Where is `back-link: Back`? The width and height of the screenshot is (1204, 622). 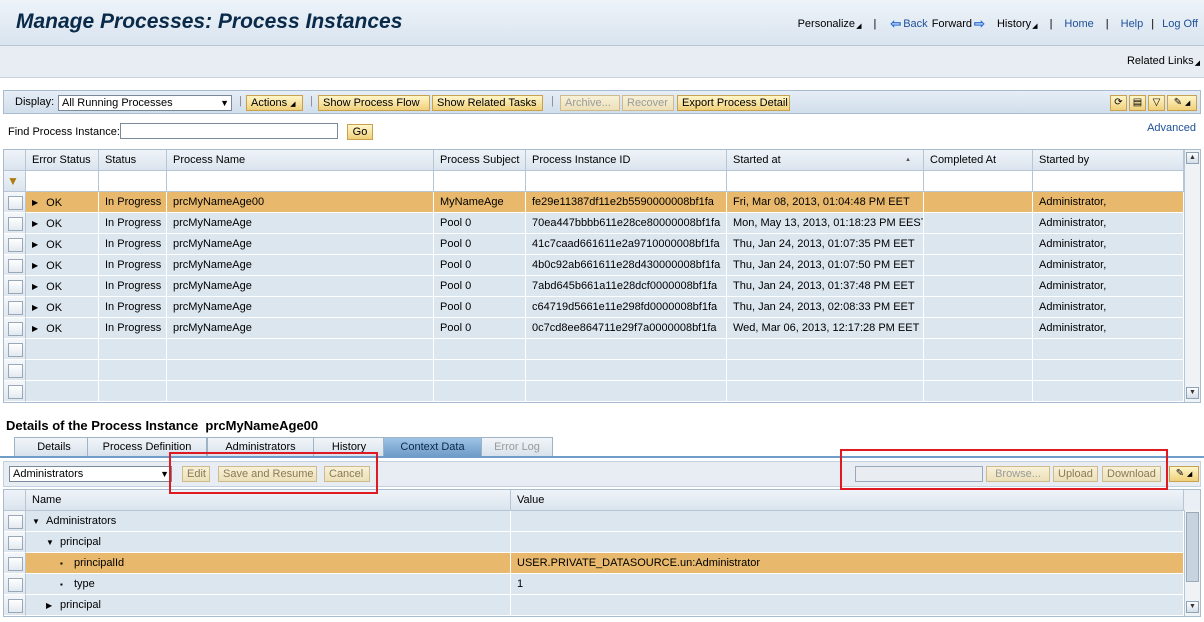
back-link: Back is located at coordinates (915, 24).